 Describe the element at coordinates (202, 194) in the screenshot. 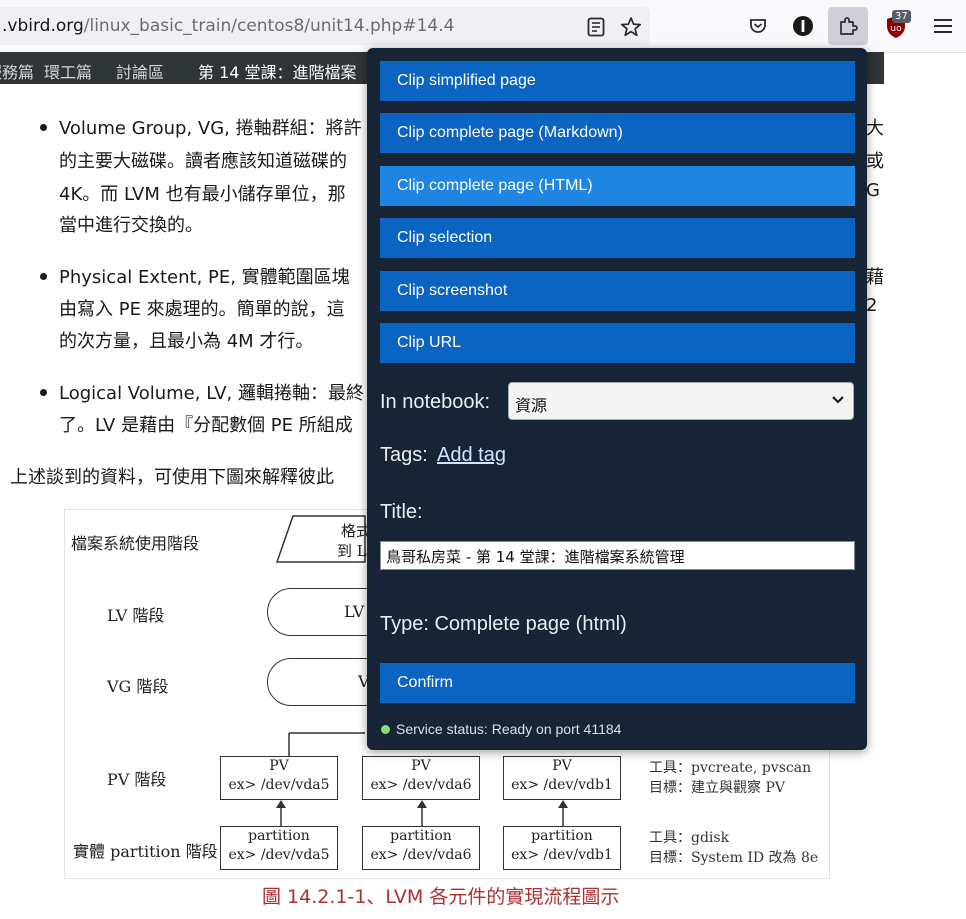

I see `bullet-vg-line: 4K。而 LVM 也有最小儲存單位，那` at that location.